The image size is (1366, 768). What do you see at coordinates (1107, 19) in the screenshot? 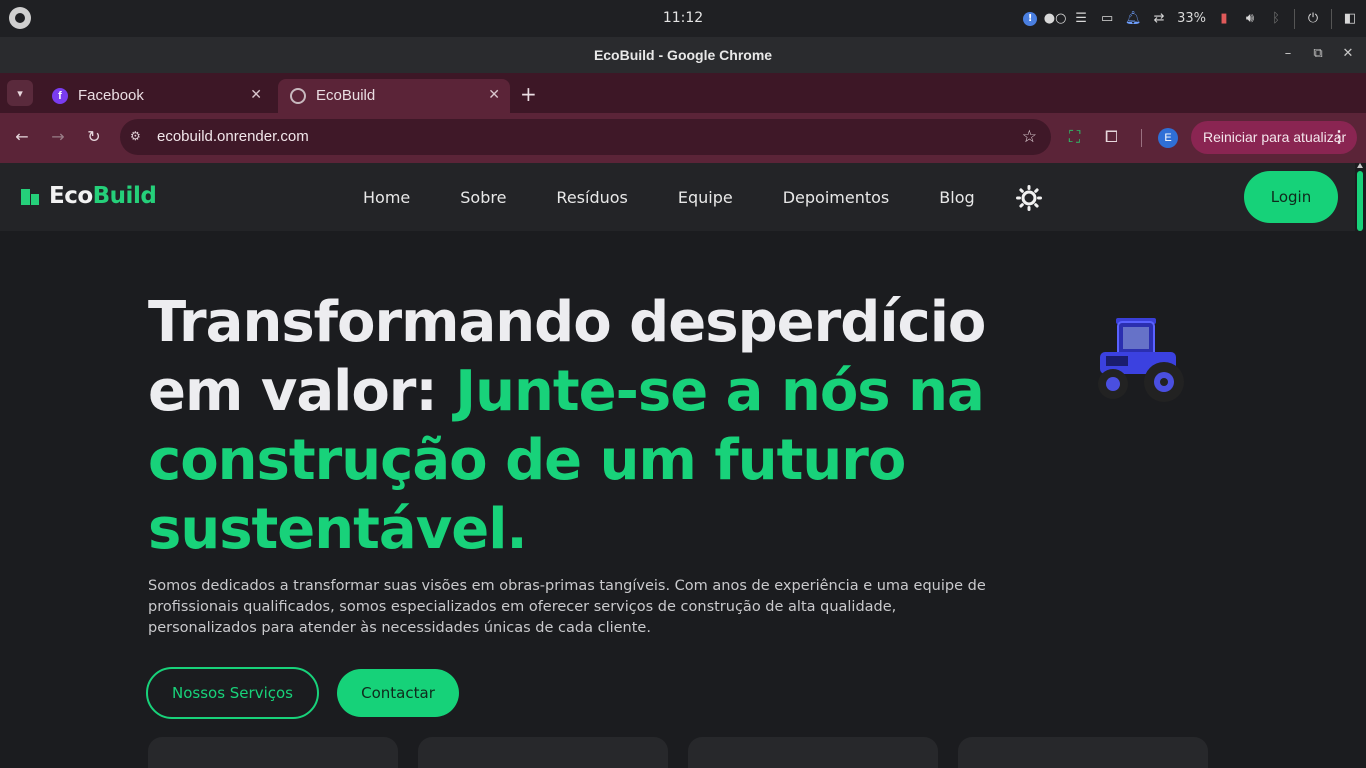
I see `folder-icon: ▭` at bounding box center [1107, 19].